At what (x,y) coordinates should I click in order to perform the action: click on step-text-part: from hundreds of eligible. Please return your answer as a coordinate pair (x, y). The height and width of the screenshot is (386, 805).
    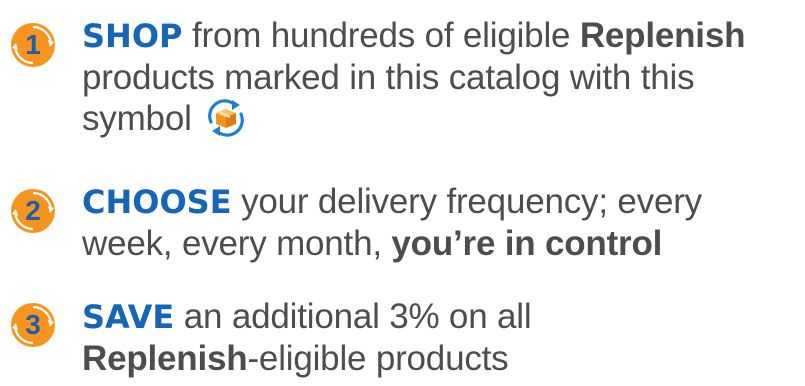
    Looking at the image, I should click on (381, 35).